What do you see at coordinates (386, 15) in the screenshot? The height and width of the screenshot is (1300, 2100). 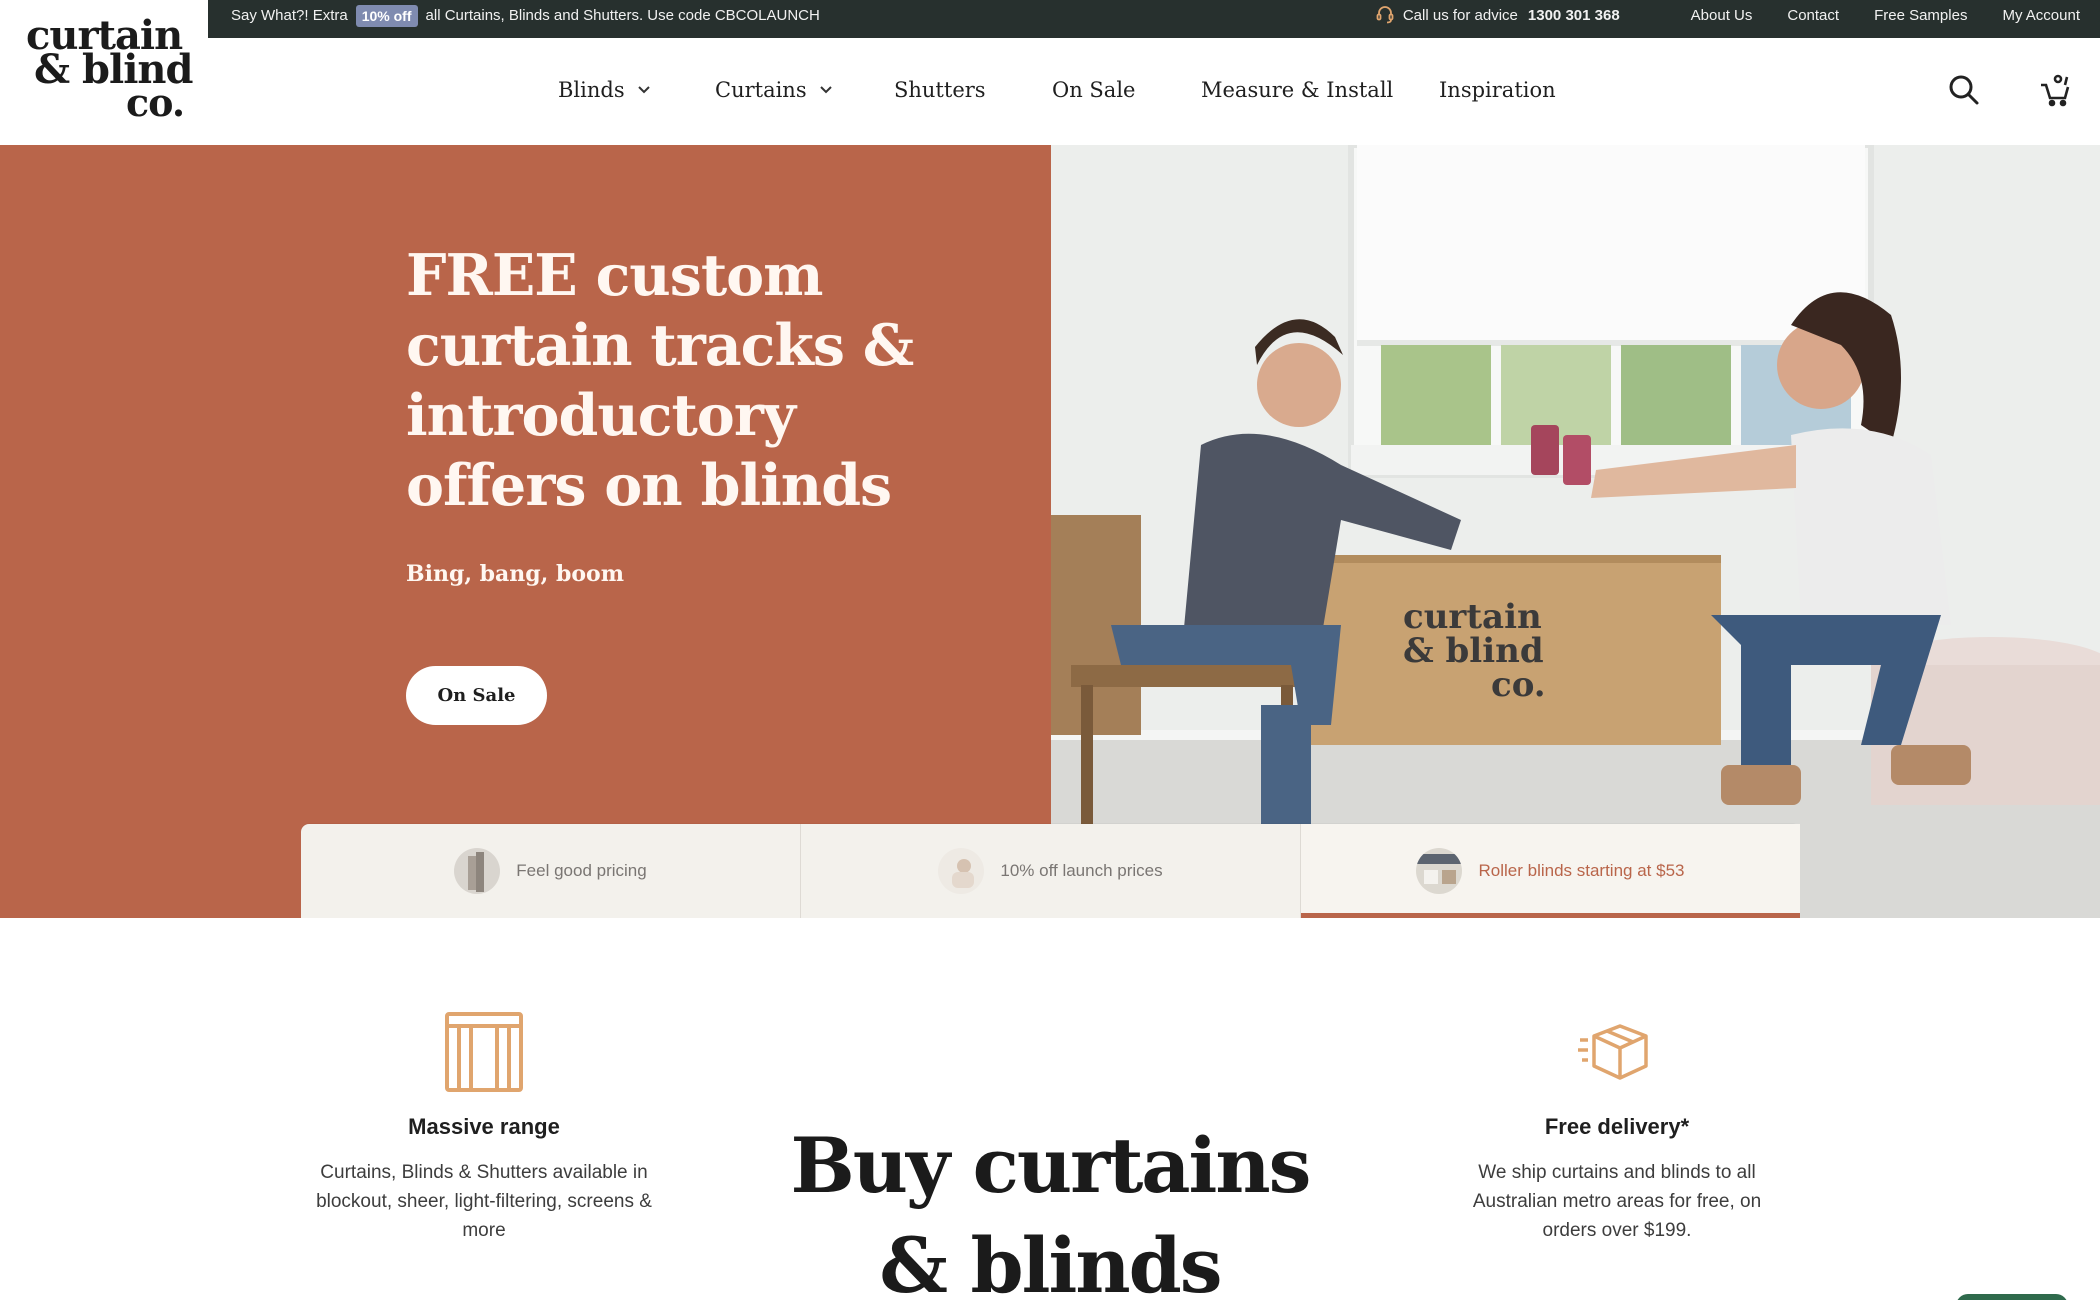 I see `promo-badge: 10% off` at bounding box center [386, 15].